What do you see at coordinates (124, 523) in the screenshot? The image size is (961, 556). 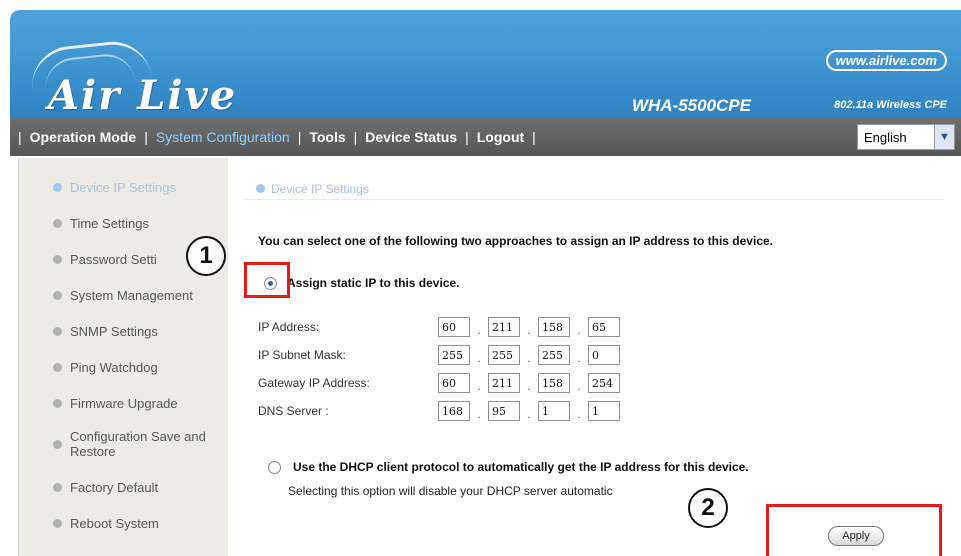 I see `sidebar-item-reboot-system: Reboot System` at bounding box center [124, 523].